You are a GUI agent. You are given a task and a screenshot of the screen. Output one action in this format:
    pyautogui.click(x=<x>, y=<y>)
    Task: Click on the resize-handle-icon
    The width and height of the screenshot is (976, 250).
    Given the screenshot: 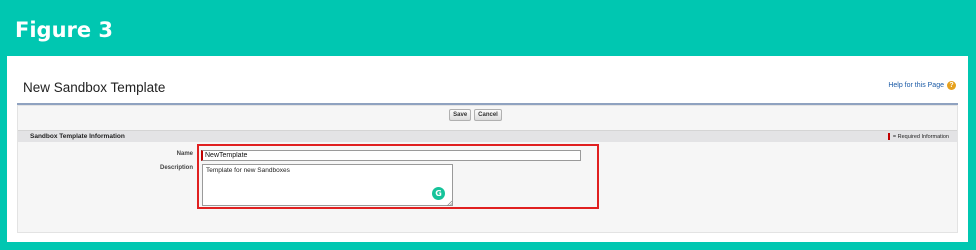 What is the action you would take?
    pyautogui.click(x=449, y=203)
    